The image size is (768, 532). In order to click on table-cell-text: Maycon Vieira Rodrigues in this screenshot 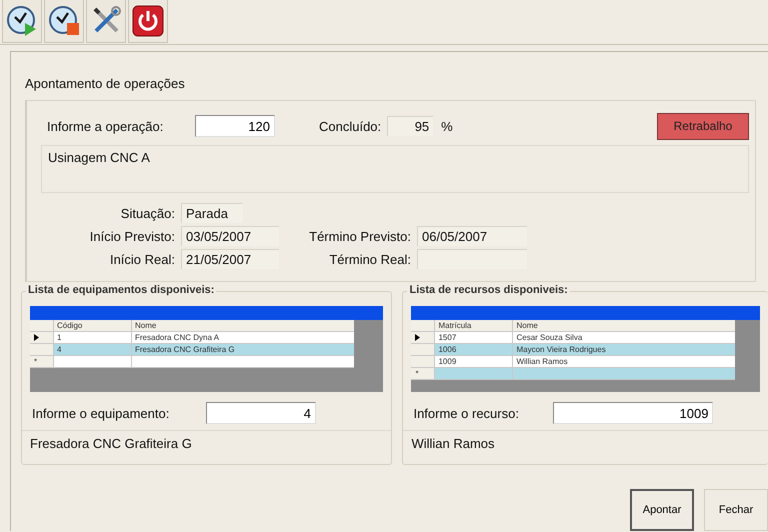, I will do `click(561, 349)`.